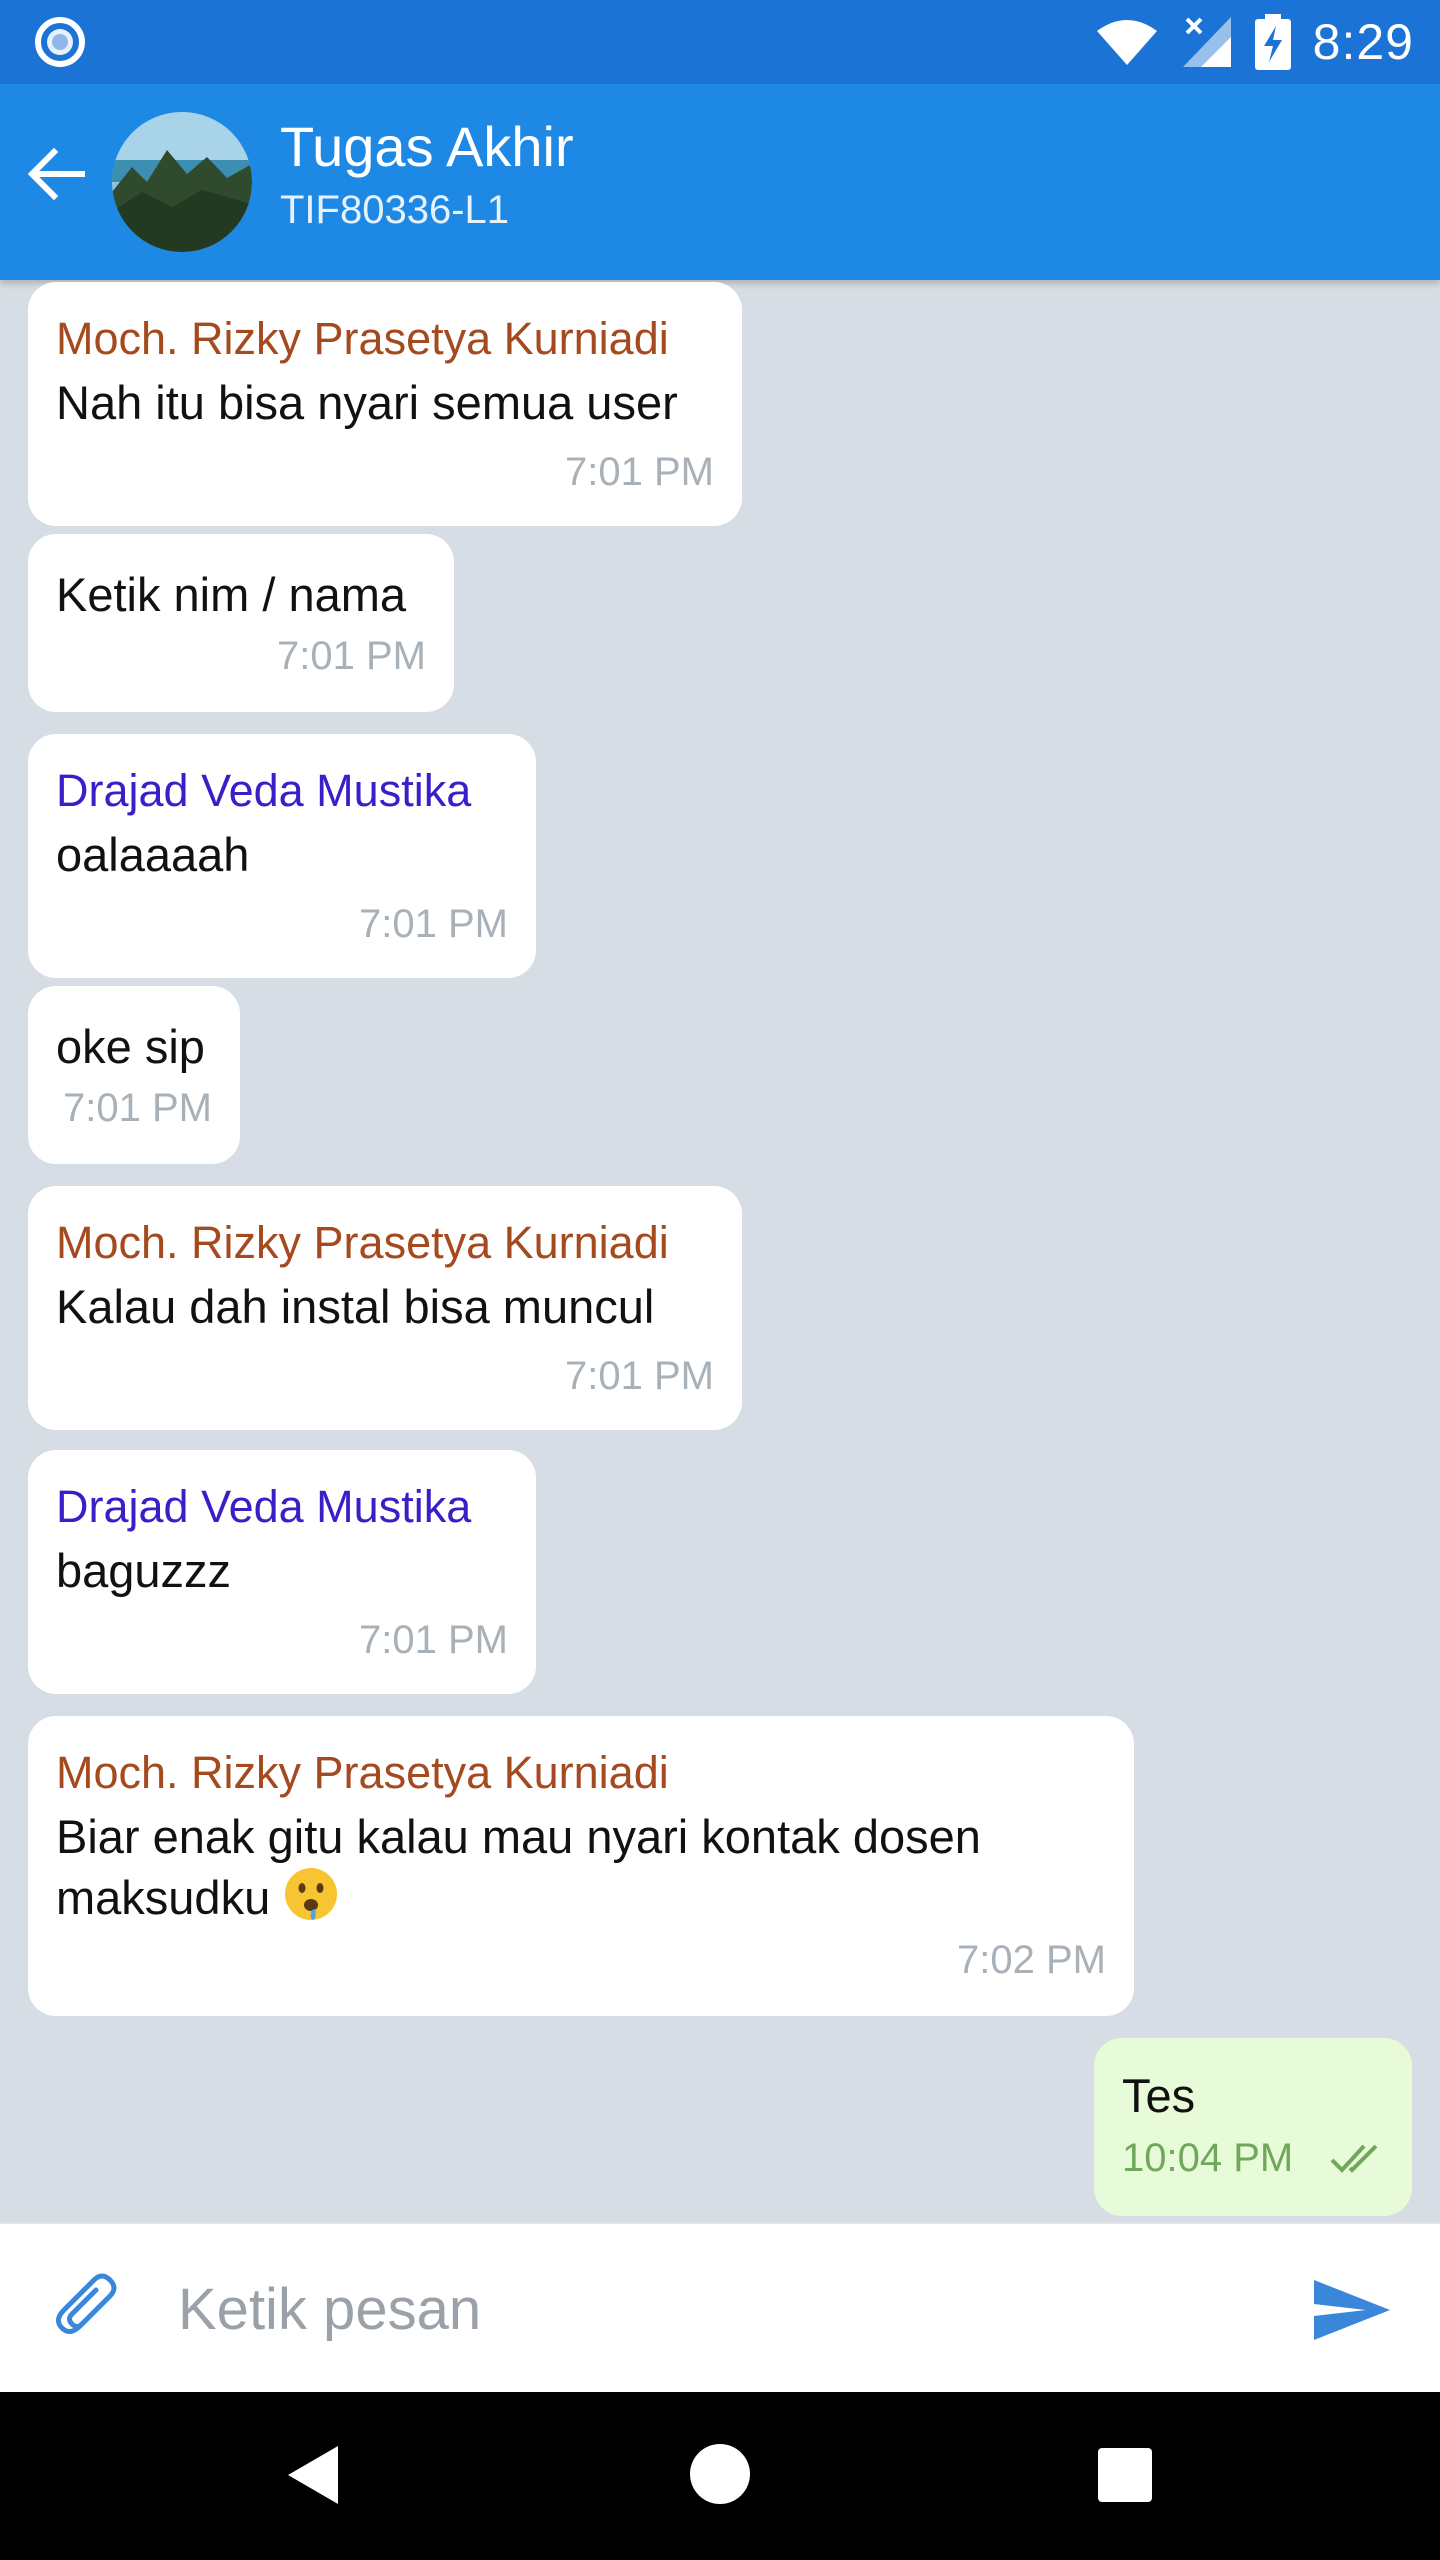 The width and height of the screenshot is (1440, 2560). Describe the element at coordinates (134, 1075) in the screenshot. I see `message-bubble: oke sip 7:01 PM` at that location.